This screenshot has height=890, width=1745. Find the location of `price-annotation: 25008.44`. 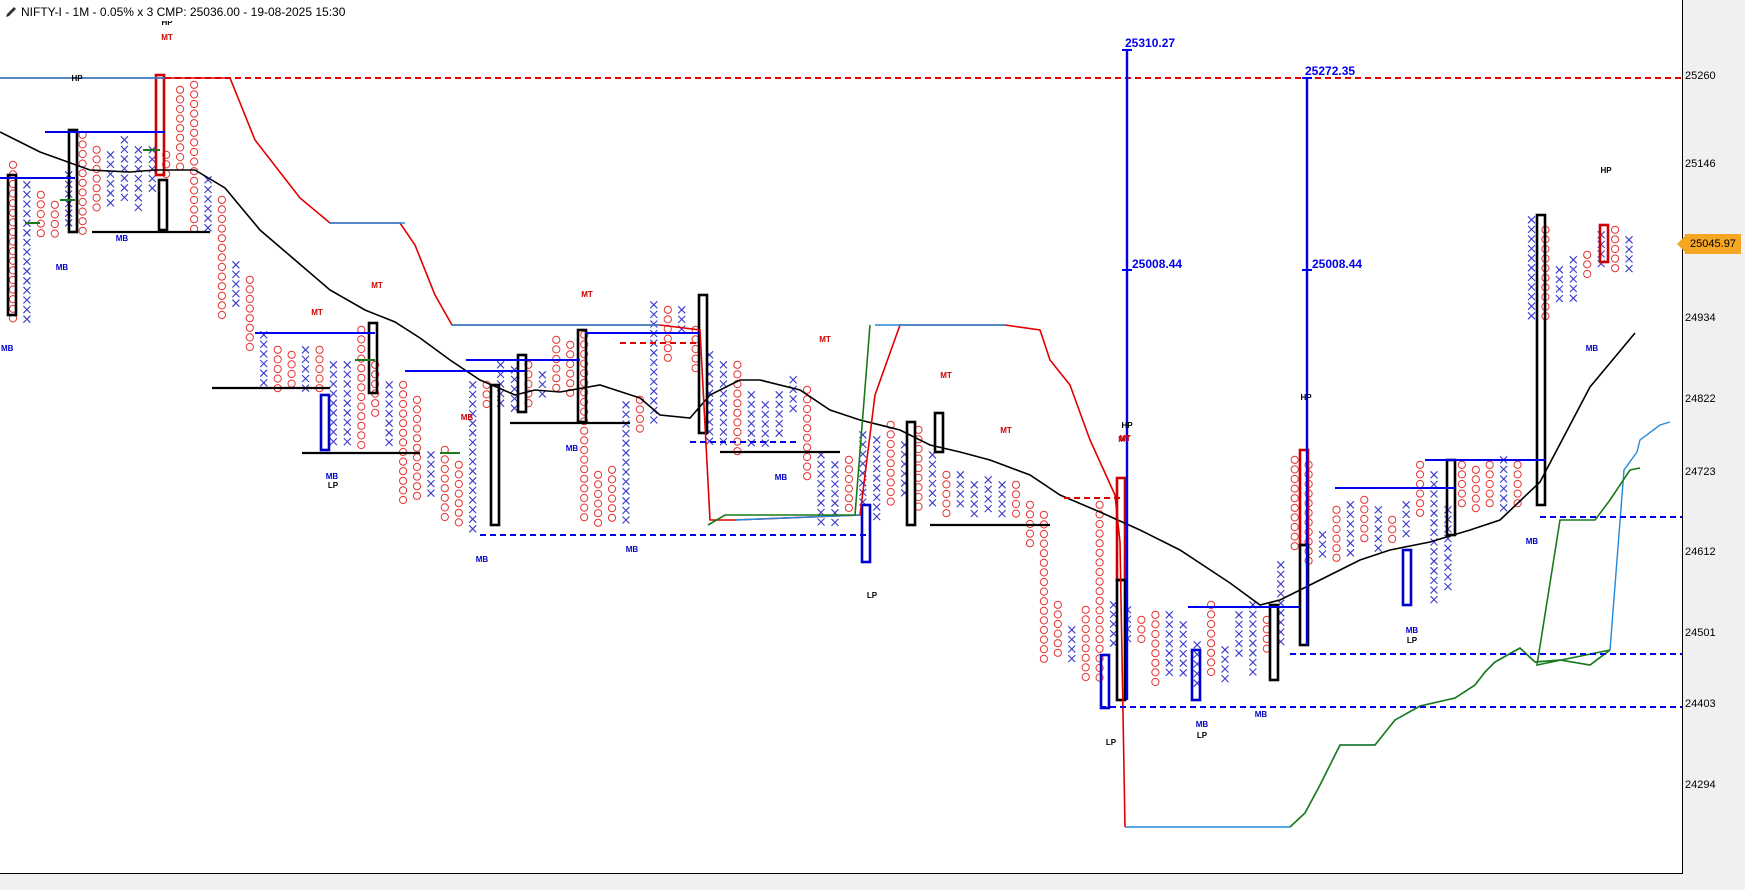

price-annotation: 25008.44 is located at coordinates (1157, 264).